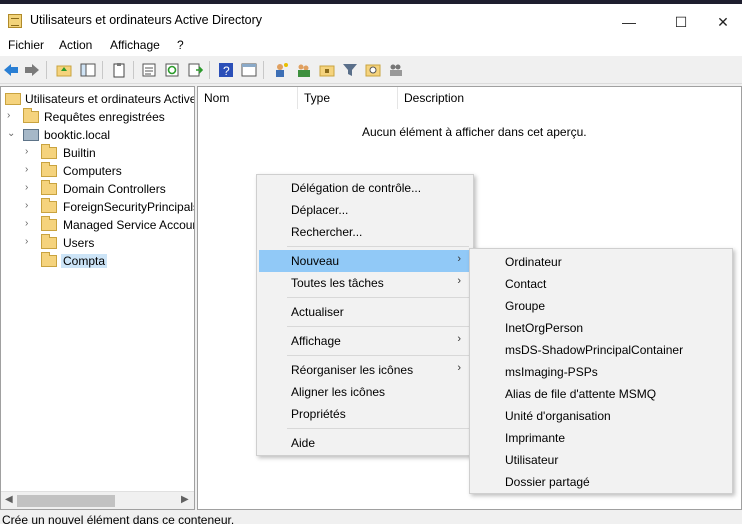 This screenshot has width=742, height=524. I want to click on scroll-right-icon: ▶, so click(185, 499).